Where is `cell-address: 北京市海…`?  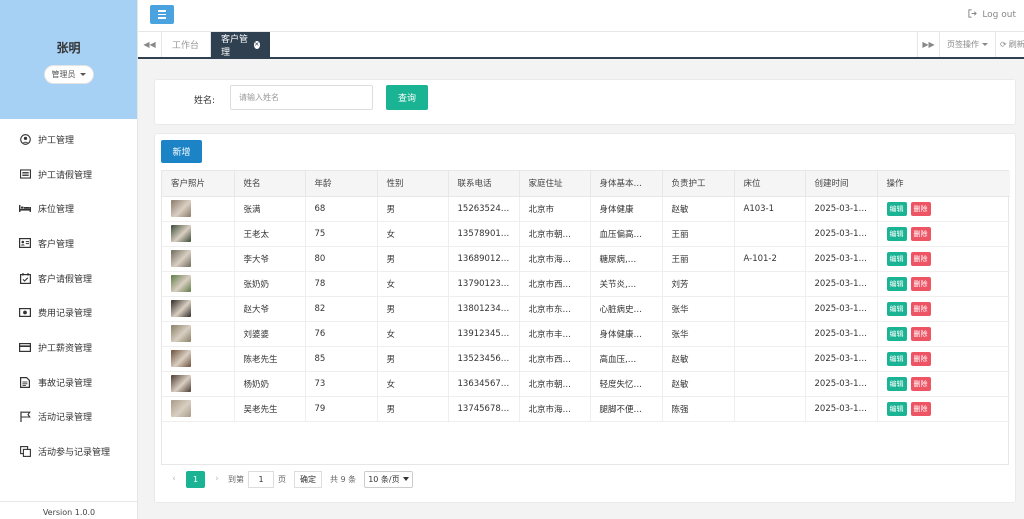 cell-address: 北京市海… is located at coordinates (555, 409).